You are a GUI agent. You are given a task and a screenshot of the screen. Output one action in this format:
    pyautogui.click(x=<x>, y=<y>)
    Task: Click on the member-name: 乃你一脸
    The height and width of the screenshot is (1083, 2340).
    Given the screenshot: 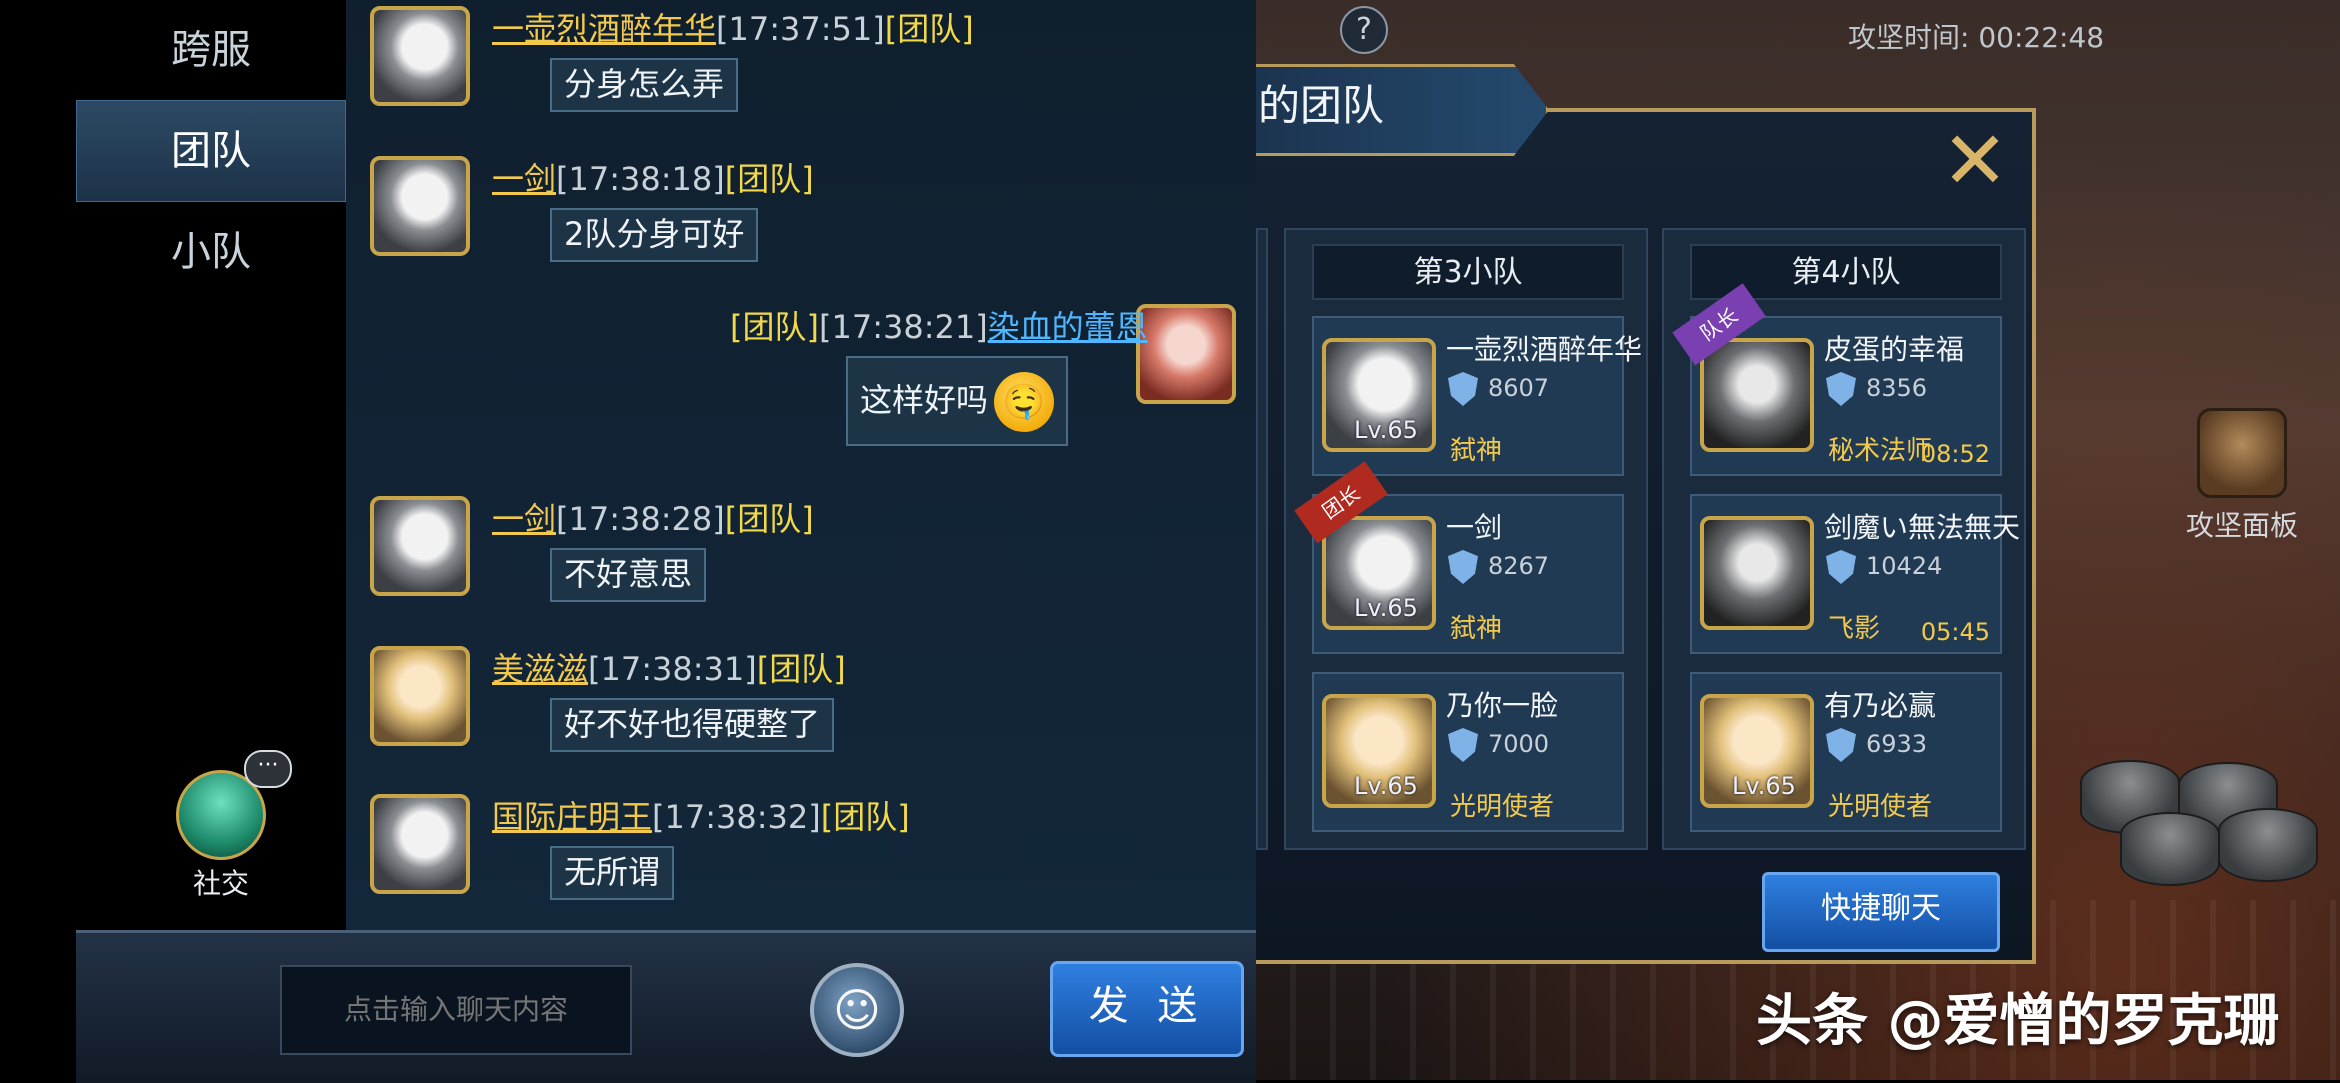 What is the action you would take?
    pyautogui.click(x=1502, y=705)
    